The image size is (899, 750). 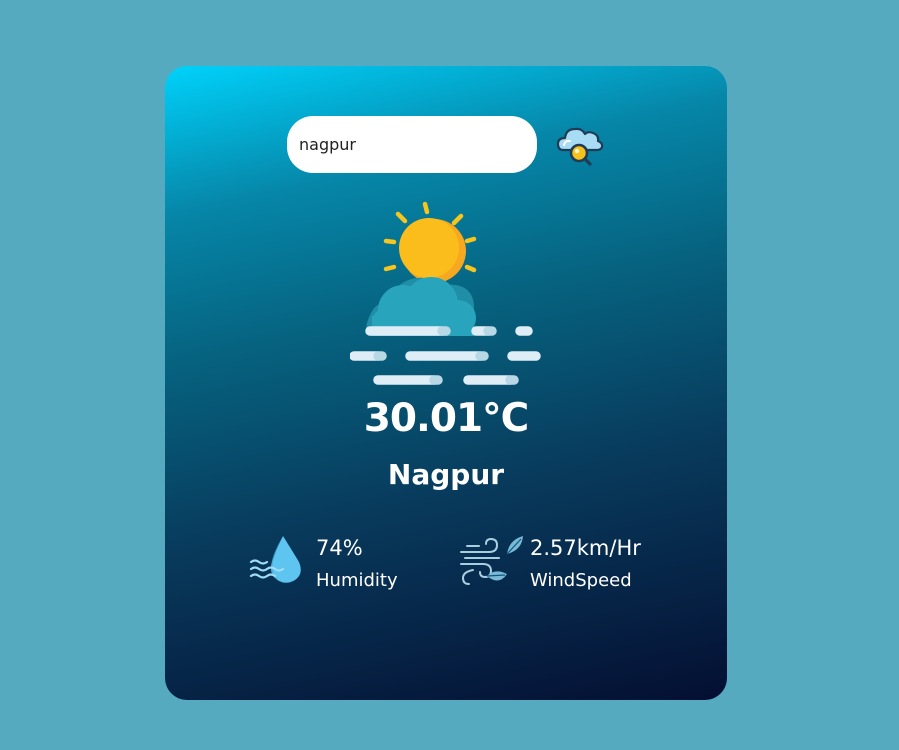 What do you see at coordinates (445, 293) in the screenshot?
I see `sun-cloud-mist-icon` at bounding box center [445, 293].